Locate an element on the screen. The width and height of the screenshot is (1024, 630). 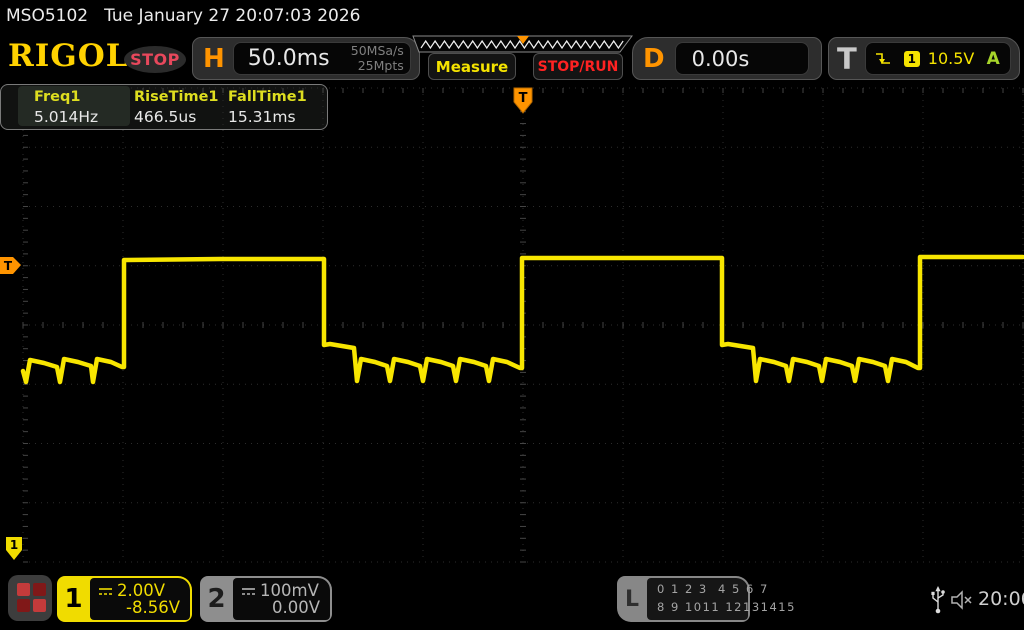
trigger-level-marker: T is located at coordinates (12, 266).